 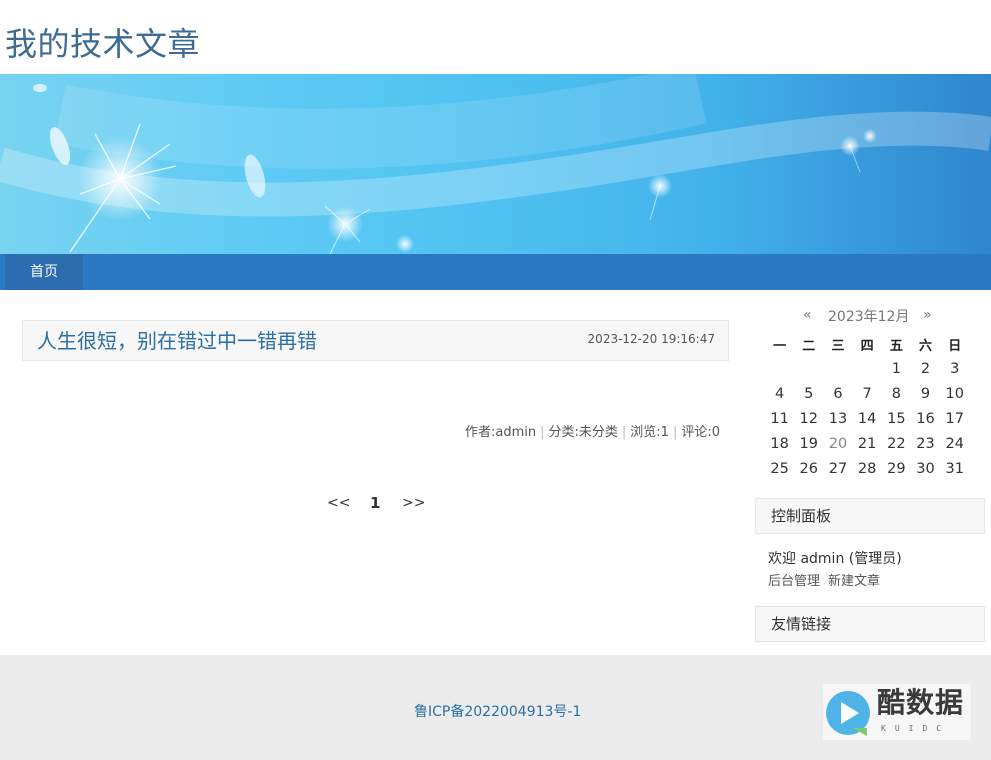 I want to click on nav-item-home: 首页, so click(x=44, y=272).